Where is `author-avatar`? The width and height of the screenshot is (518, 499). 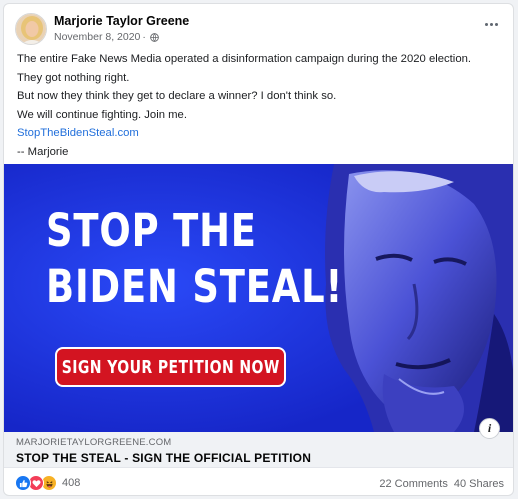
author-avatar is located at coordinates (31, 29).